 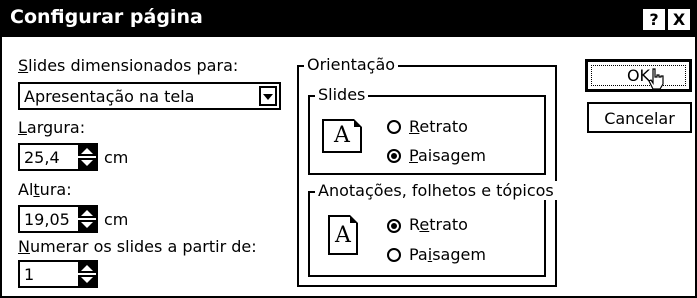 I want to click on label-start: R, so click(x=414, y=224).